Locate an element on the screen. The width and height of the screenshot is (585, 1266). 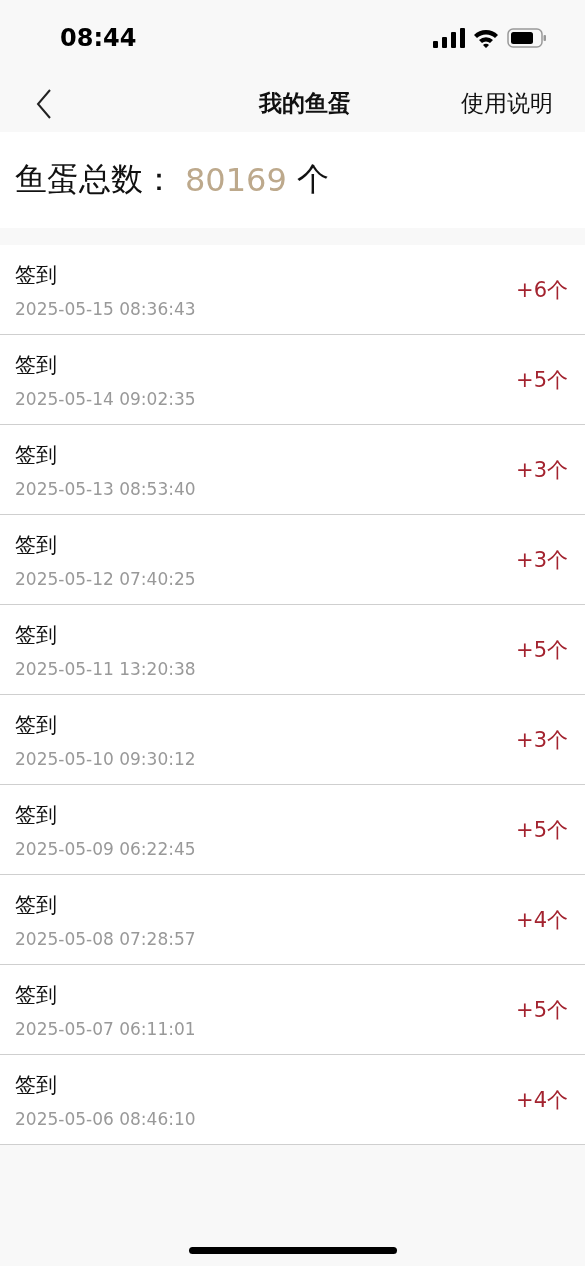
total-label: 鱼蛋总数： is located at coordinates (95, 179).